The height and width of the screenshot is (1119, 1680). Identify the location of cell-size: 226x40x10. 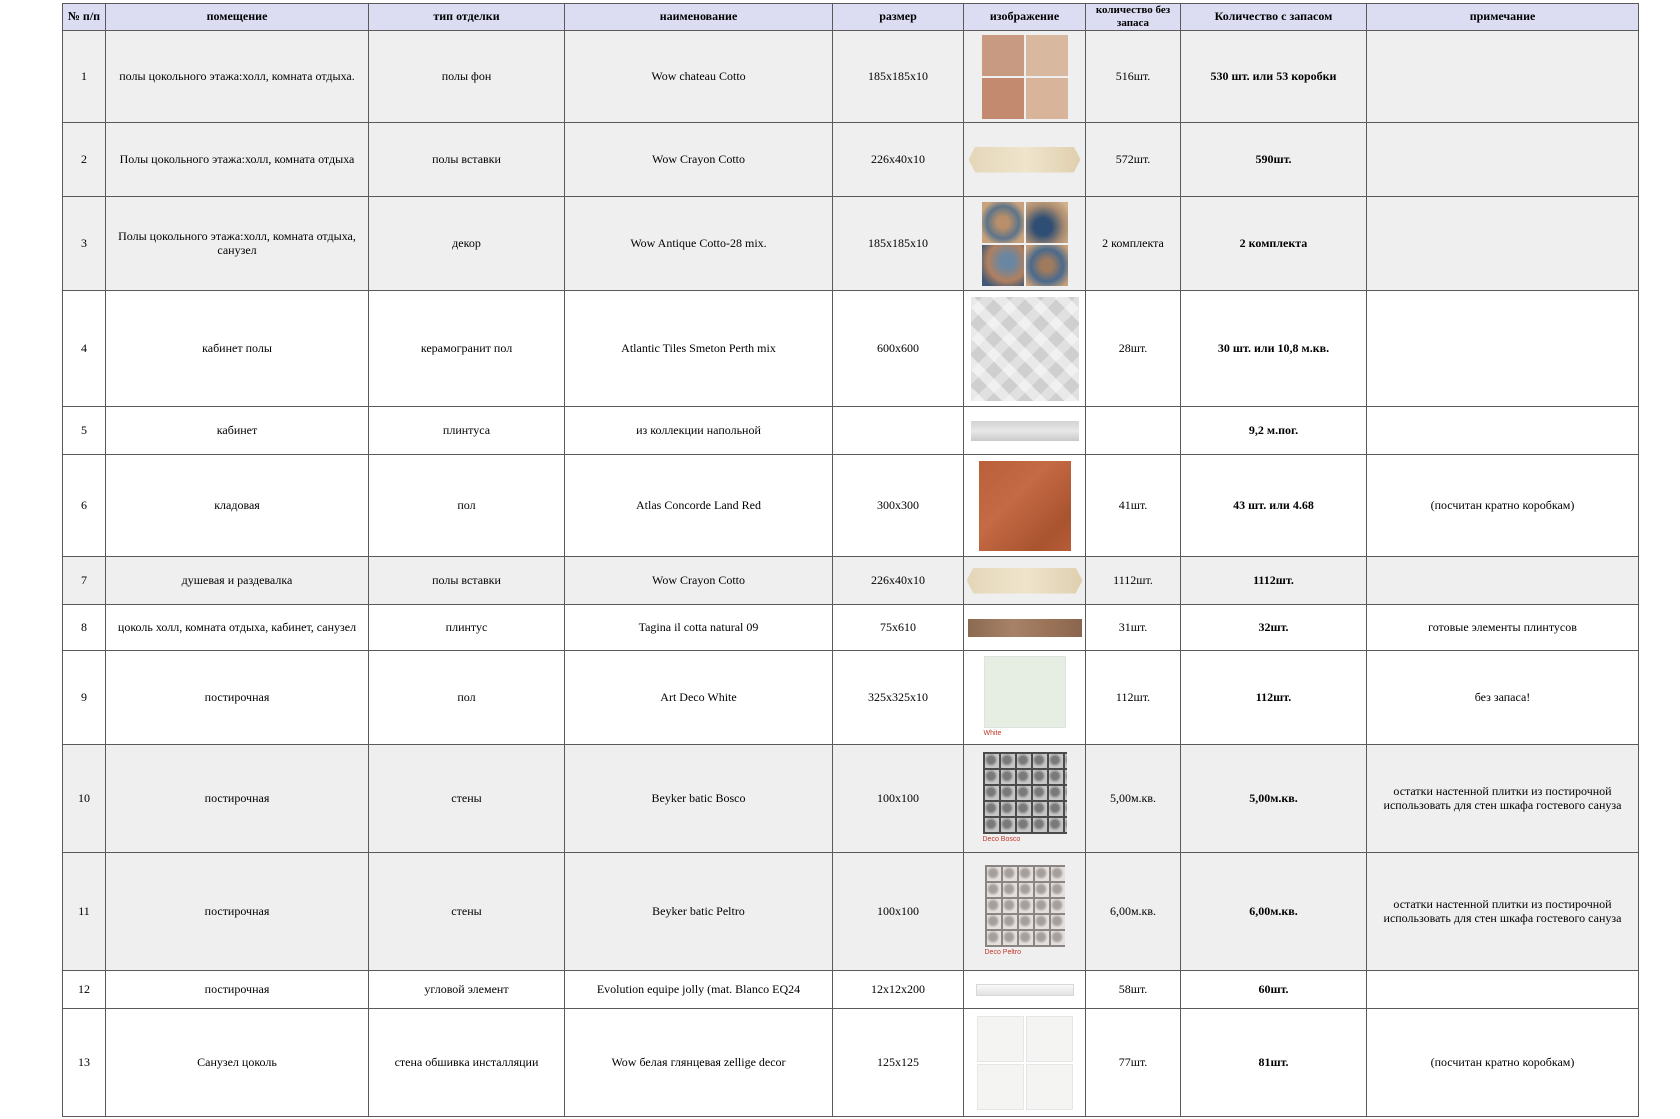
(898, 580).